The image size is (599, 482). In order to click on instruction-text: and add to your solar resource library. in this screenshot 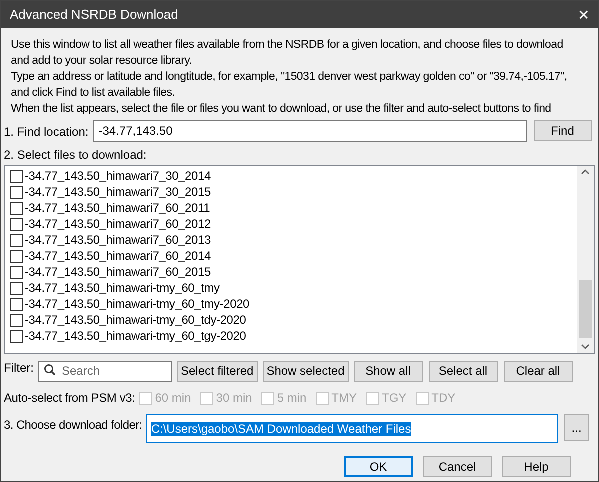, I will do `click(102, 61)`.